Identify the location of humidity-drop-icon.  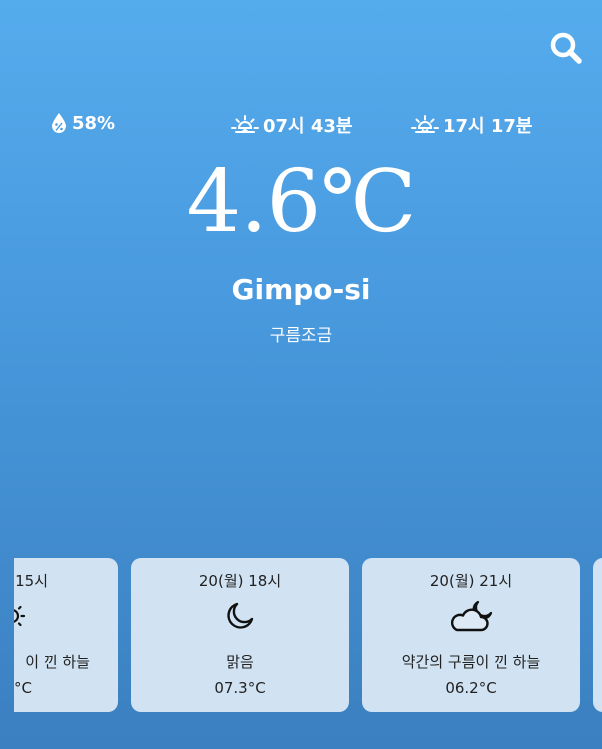
(59, 123).